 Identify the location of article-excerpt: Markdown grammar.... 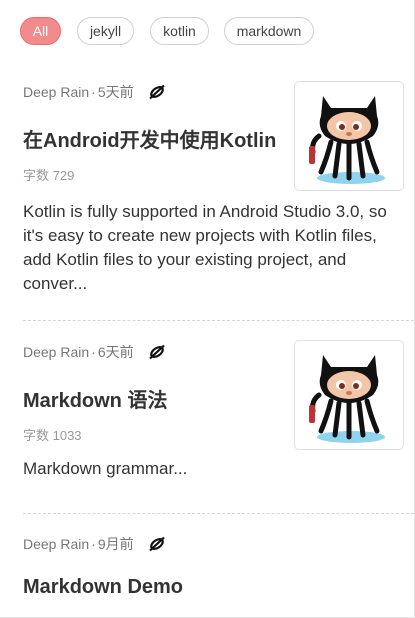
(105, 468).